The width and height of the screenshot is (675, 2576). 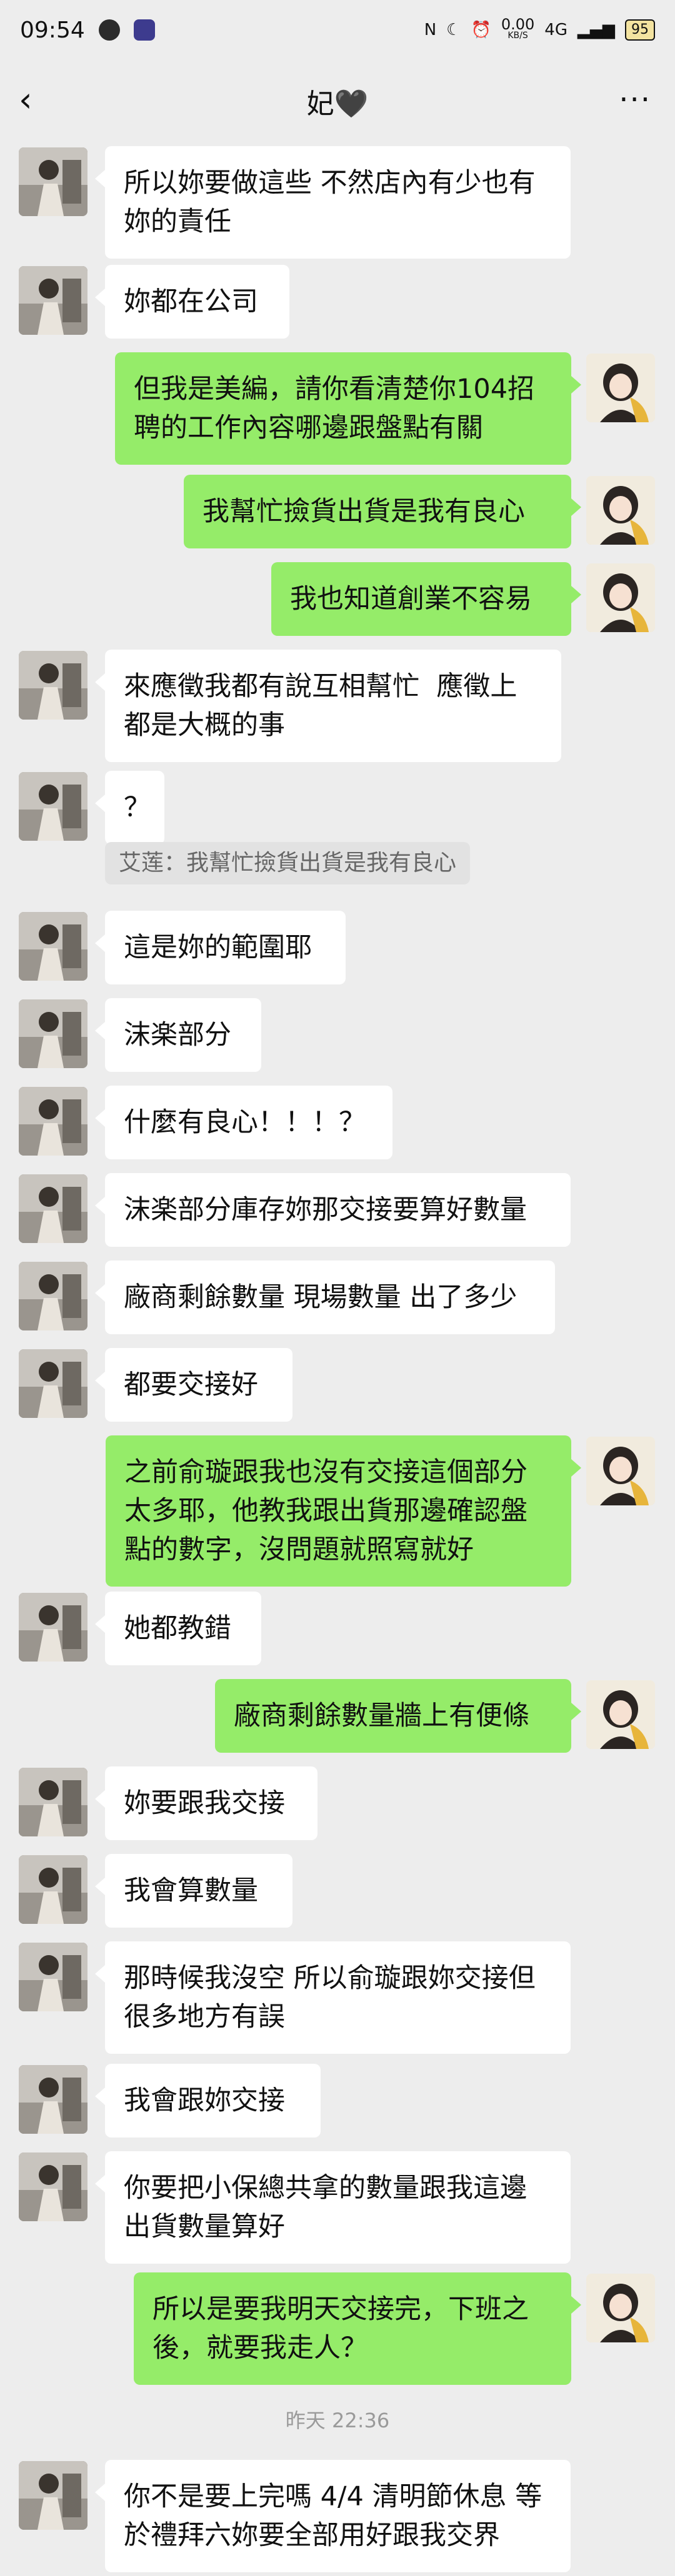 What do you see at coordinates (178, 1628) in the screenshot?
I see `message-bubble: 她都教錯` at bounding box center [178, 1628].